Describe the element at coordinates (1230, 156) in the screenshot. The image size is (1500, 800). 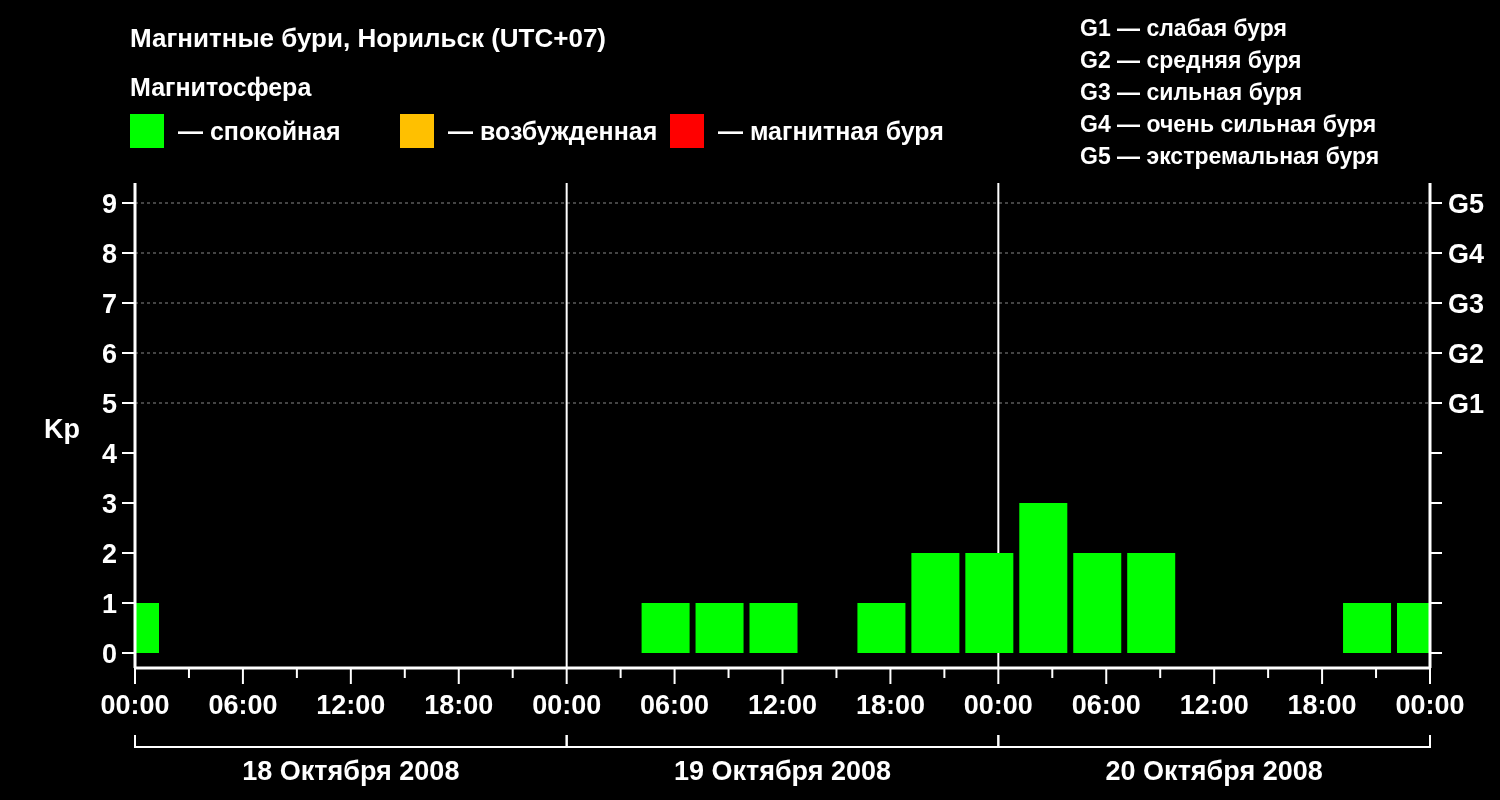
I see `storm-scale-entry: G5 — экстремальная буря` at that location.